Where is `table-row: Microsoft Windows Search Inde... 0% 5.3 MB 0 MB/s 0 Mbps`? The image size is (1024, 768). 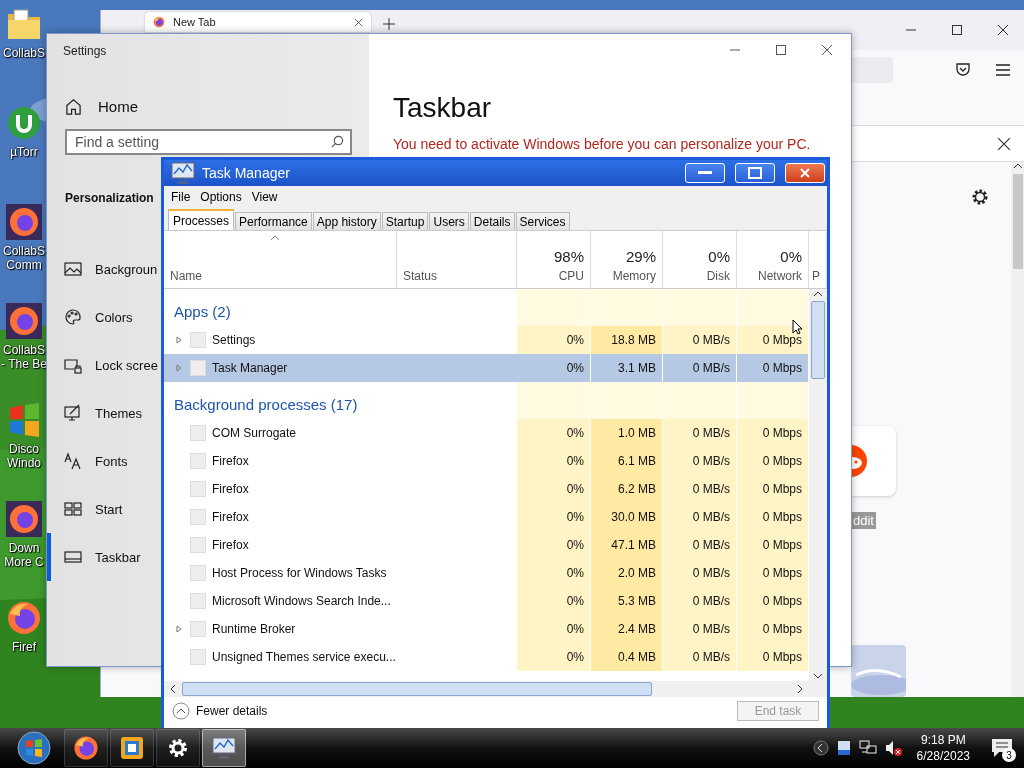 table-row: Microsoft Windows Search Inde... 0% 5.3 MB 0 MB/s 0 Mbps is located at coordinates (486, 601).